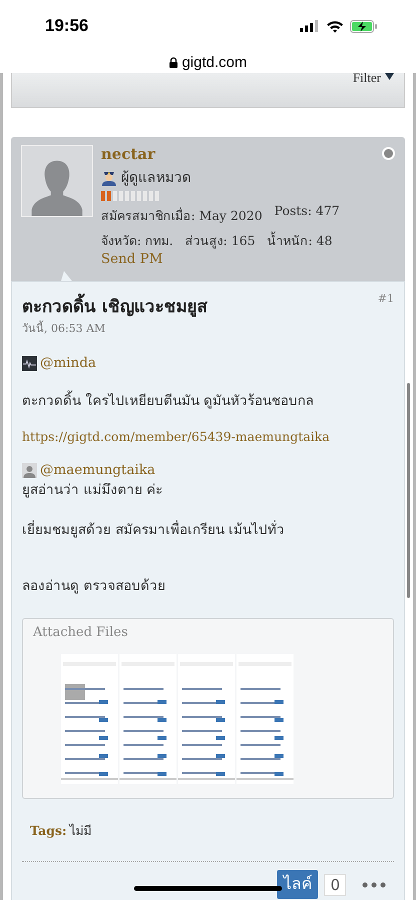 Image resolution: width=416 pixels, height=900 pixels. What do you see at coordinates (94, 586) in the screenshot?
I see `post-text: ลองอ่านดู ตรวจสอบด้วย` at bounding box center [94, 586].